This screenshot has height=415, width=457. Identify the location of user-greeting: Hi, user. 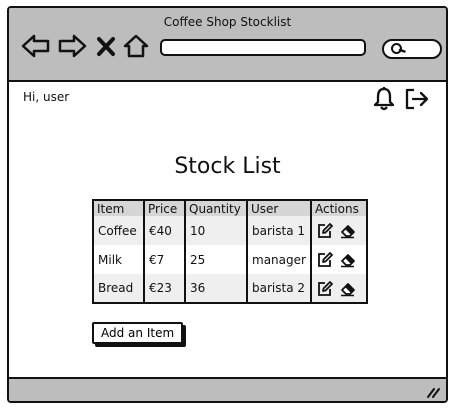
(46, 97).